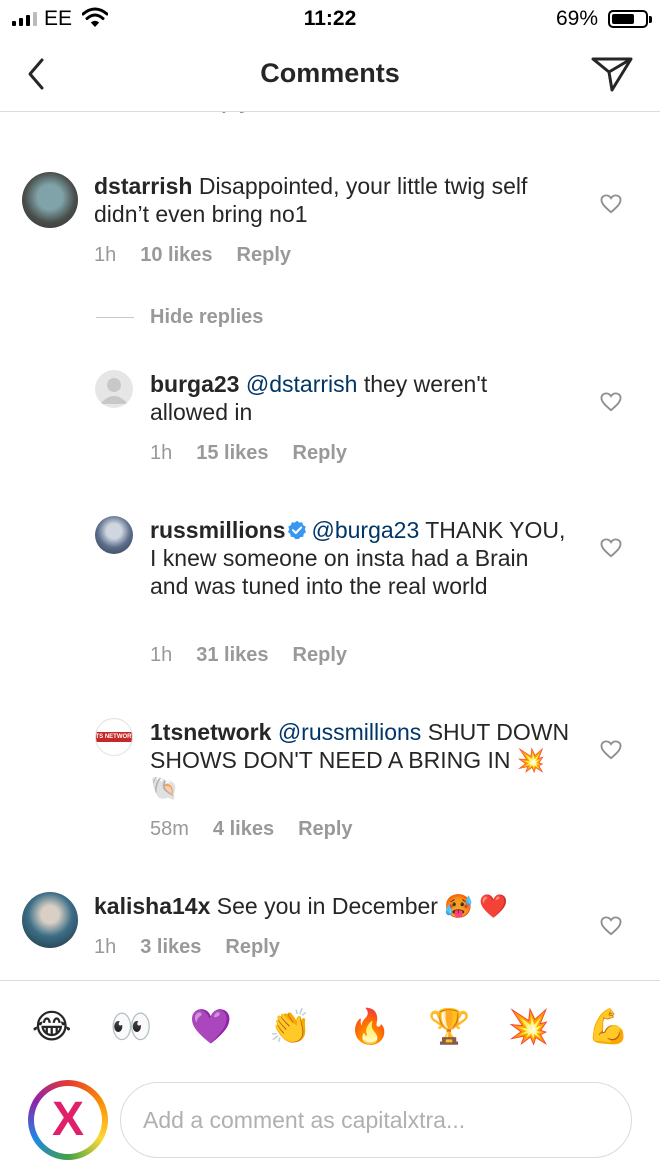 The image size is (660, 1173). What do you see at coordinates (370, 1027) in the screenshot?
I see `emoji-button-fire: 🔥` at bounding box center [370, 1027].